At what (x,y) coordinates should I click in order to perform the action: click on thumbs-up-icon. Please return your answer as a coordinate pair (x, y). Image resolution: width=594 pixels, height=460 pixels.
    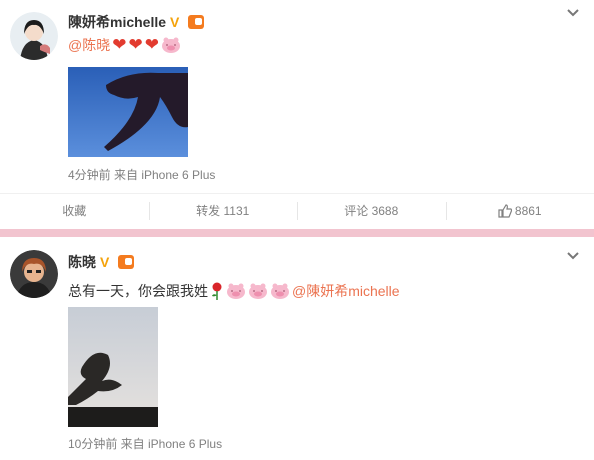
    Looking at the image, I should click on (505, 210).